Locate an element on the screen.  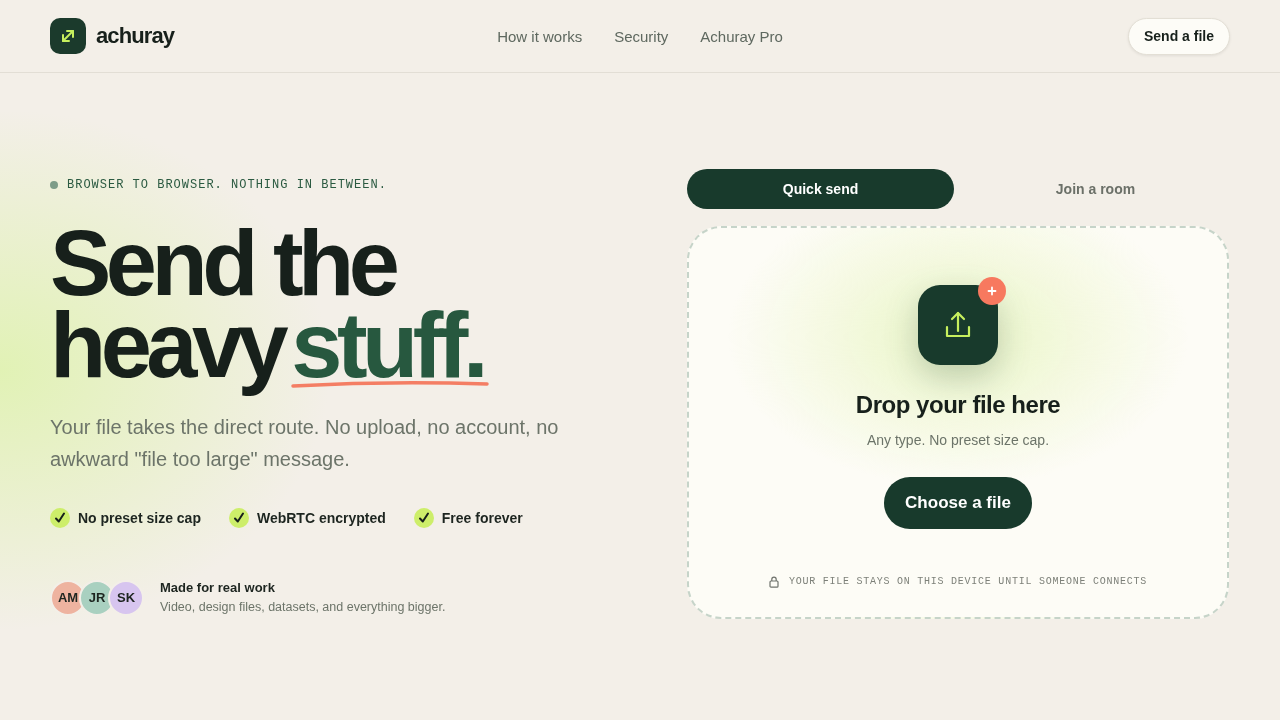
choose-file-button: Choose a file is located at coordinates (958, 503).